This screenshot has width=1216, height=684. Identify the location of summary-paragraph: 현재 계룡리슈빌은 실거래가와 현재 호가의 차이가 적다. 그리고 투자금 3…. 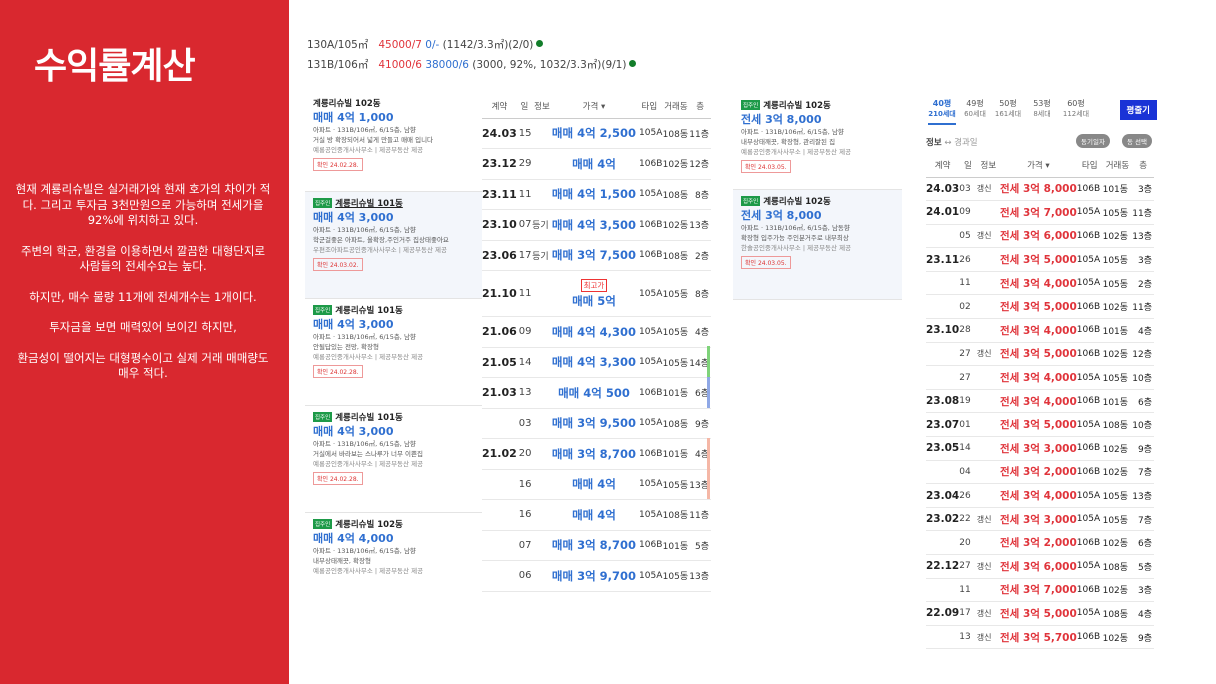
(143, 204).